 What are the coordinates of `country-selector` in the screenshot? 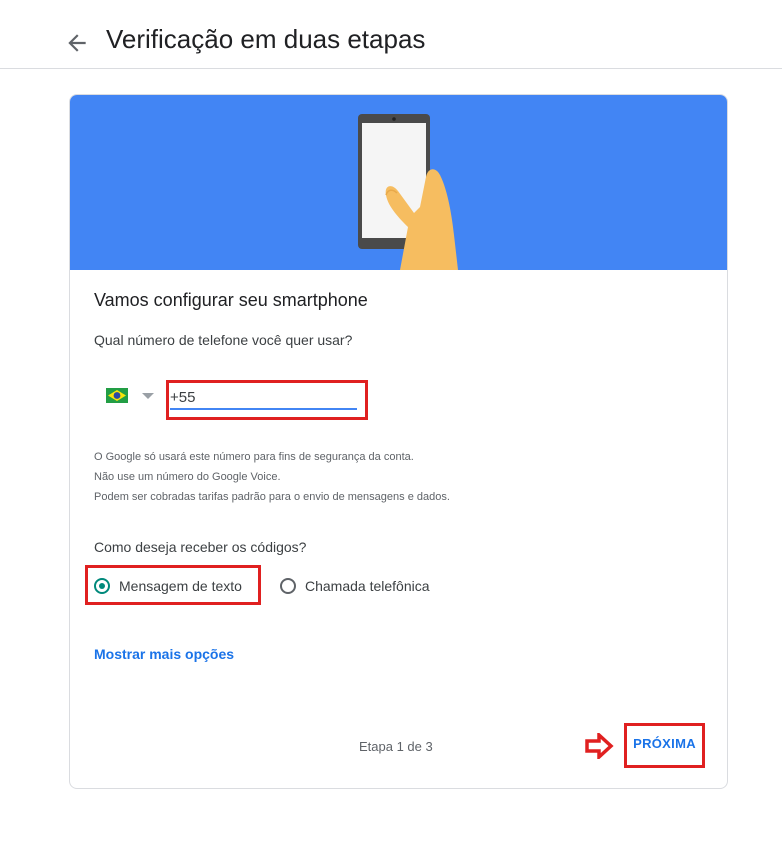 It's located at (131, 397).